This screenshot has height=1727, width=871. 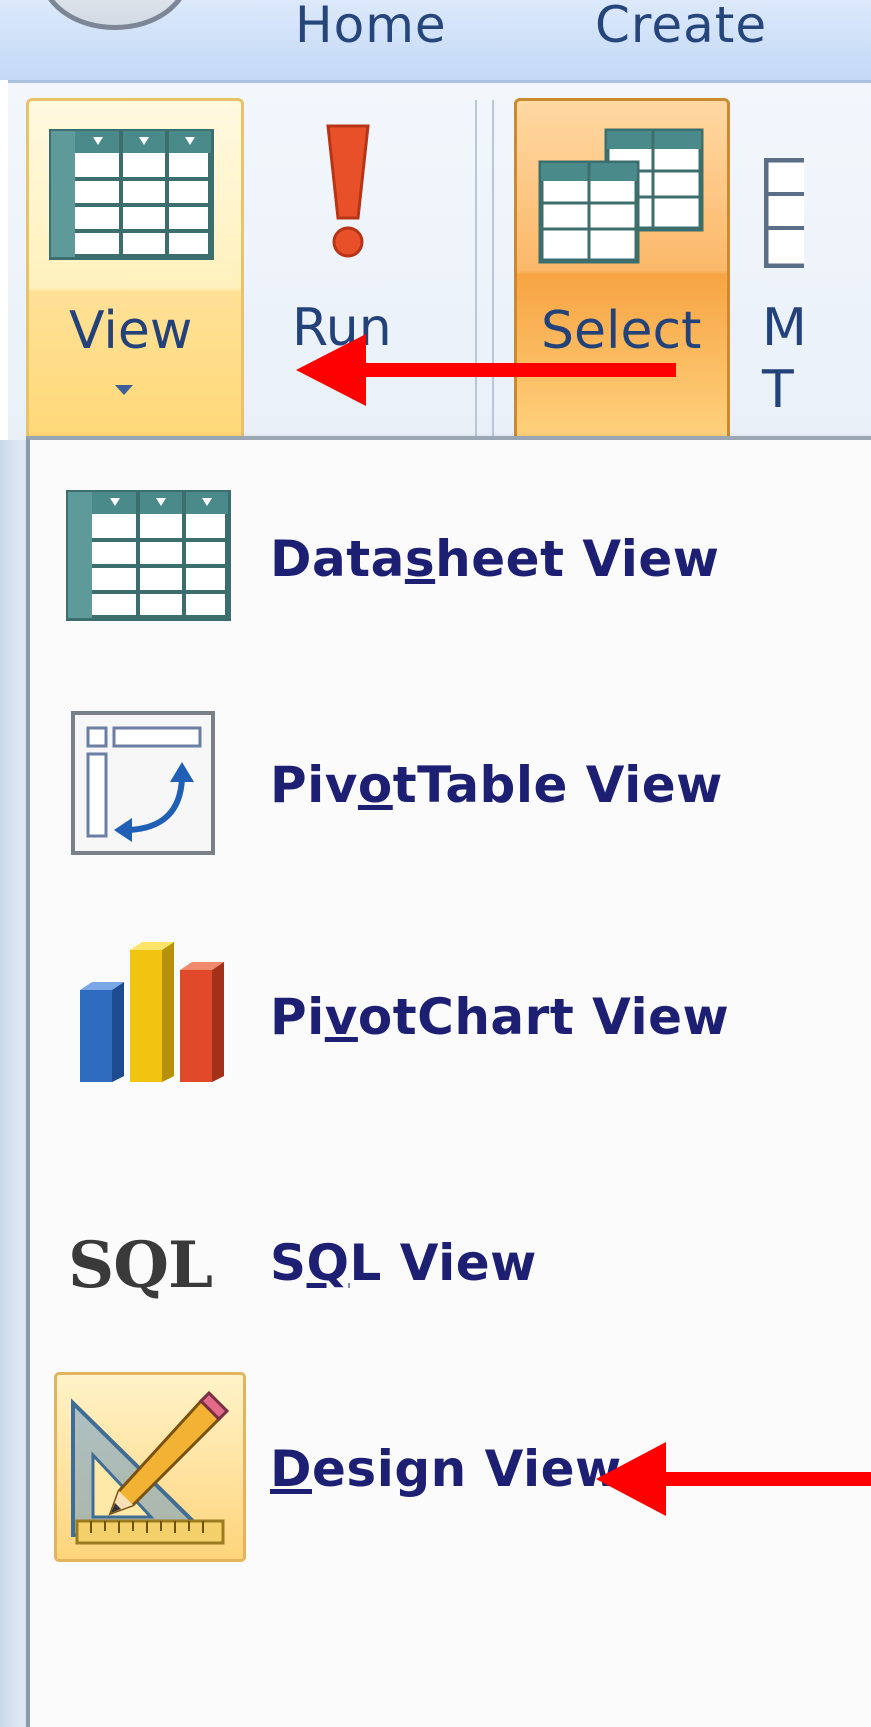 What do you see at coordinates (403, 1263) in the screenshot?
I see `menu-item-label: SQL View` at bounding box center [403, 1263].